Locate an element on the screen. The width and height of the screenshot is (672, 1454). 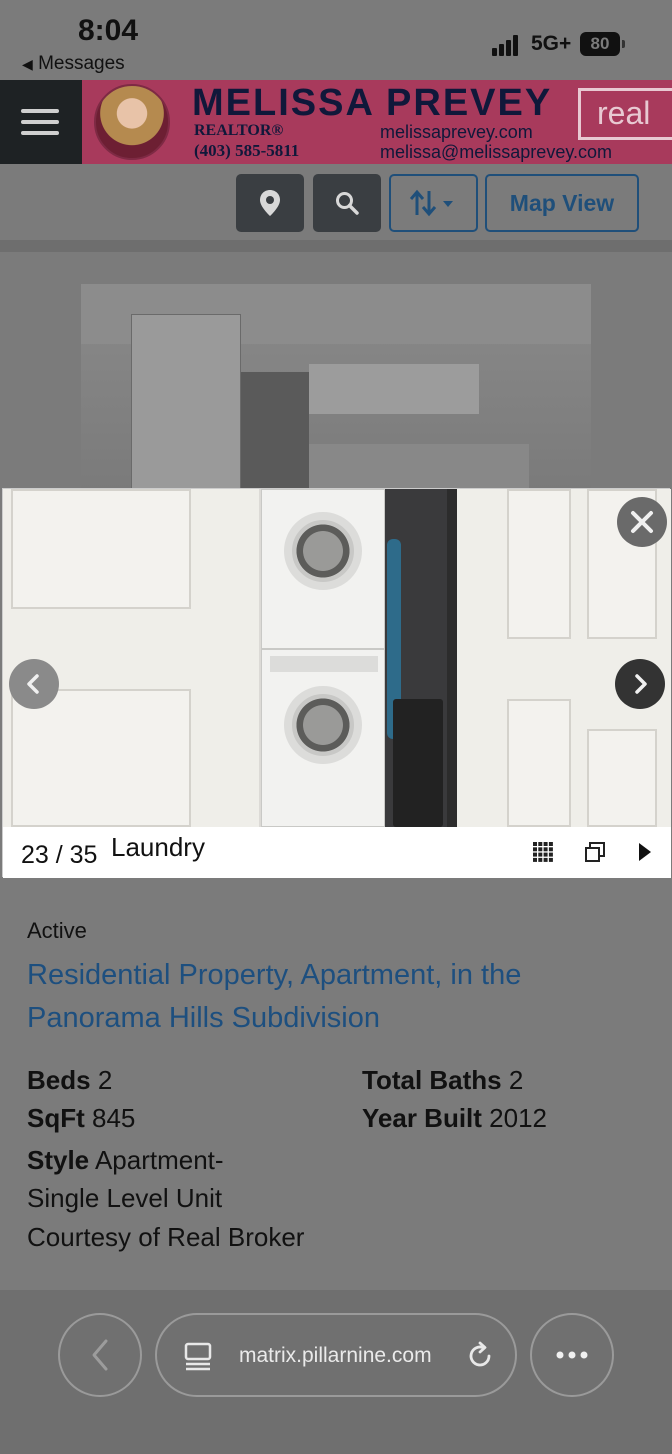
beds-fact: Beds 2 is located at coordinates (69, 1080).